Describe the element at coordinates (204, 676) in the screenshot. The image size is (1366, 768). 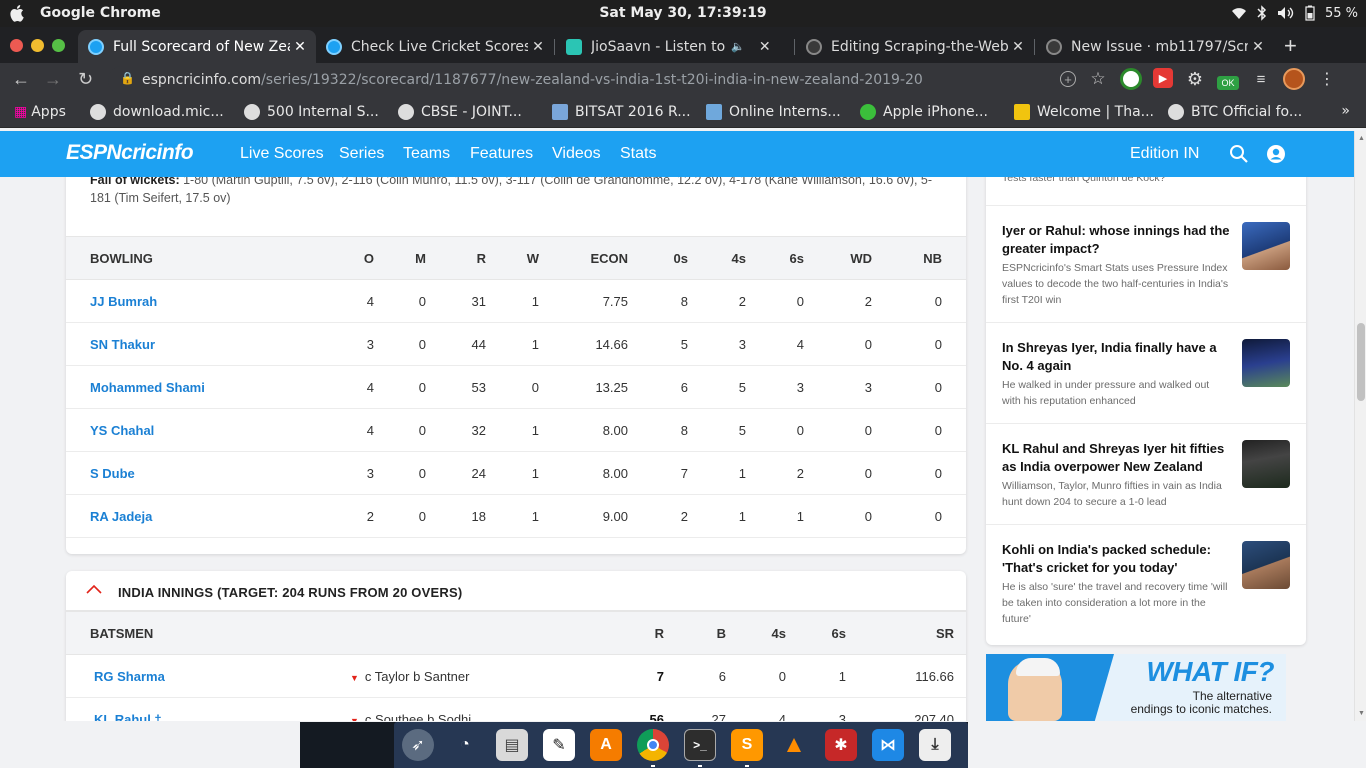
I see `batsman-name-link: RG Sharma` at that location.